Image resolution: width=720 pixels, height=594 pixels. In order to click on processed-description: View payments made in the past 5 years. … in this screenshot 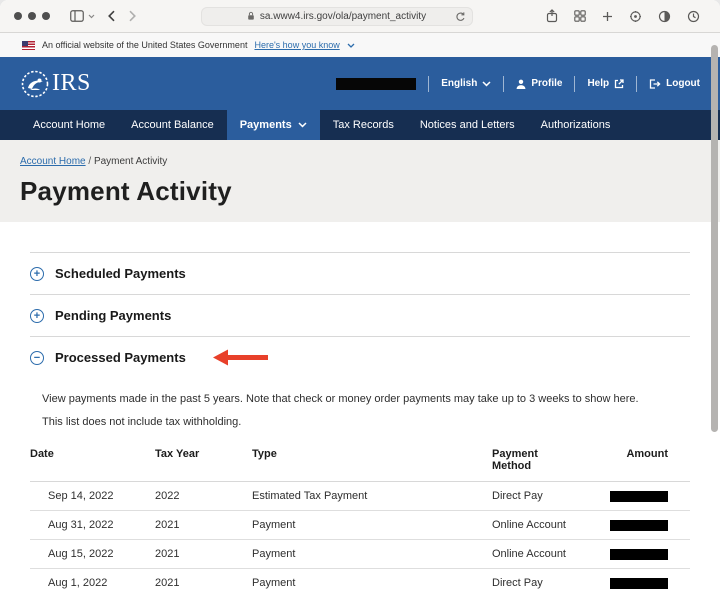, I will do `click(340, 399)`.